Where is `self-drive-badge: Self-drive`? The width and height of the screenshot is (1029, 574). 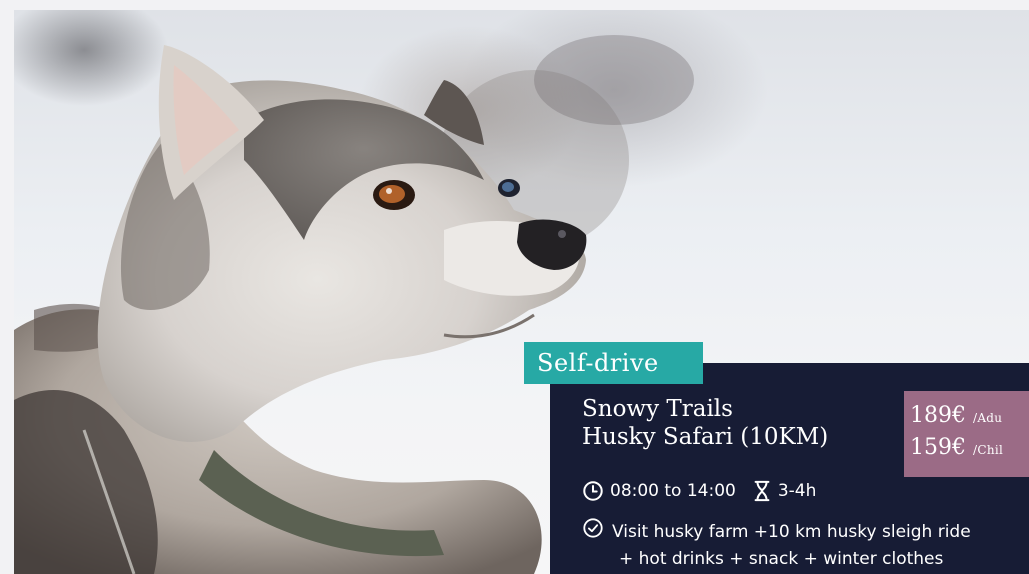
self-drive-badge: Self-drive is located at coordinates (613, 363).